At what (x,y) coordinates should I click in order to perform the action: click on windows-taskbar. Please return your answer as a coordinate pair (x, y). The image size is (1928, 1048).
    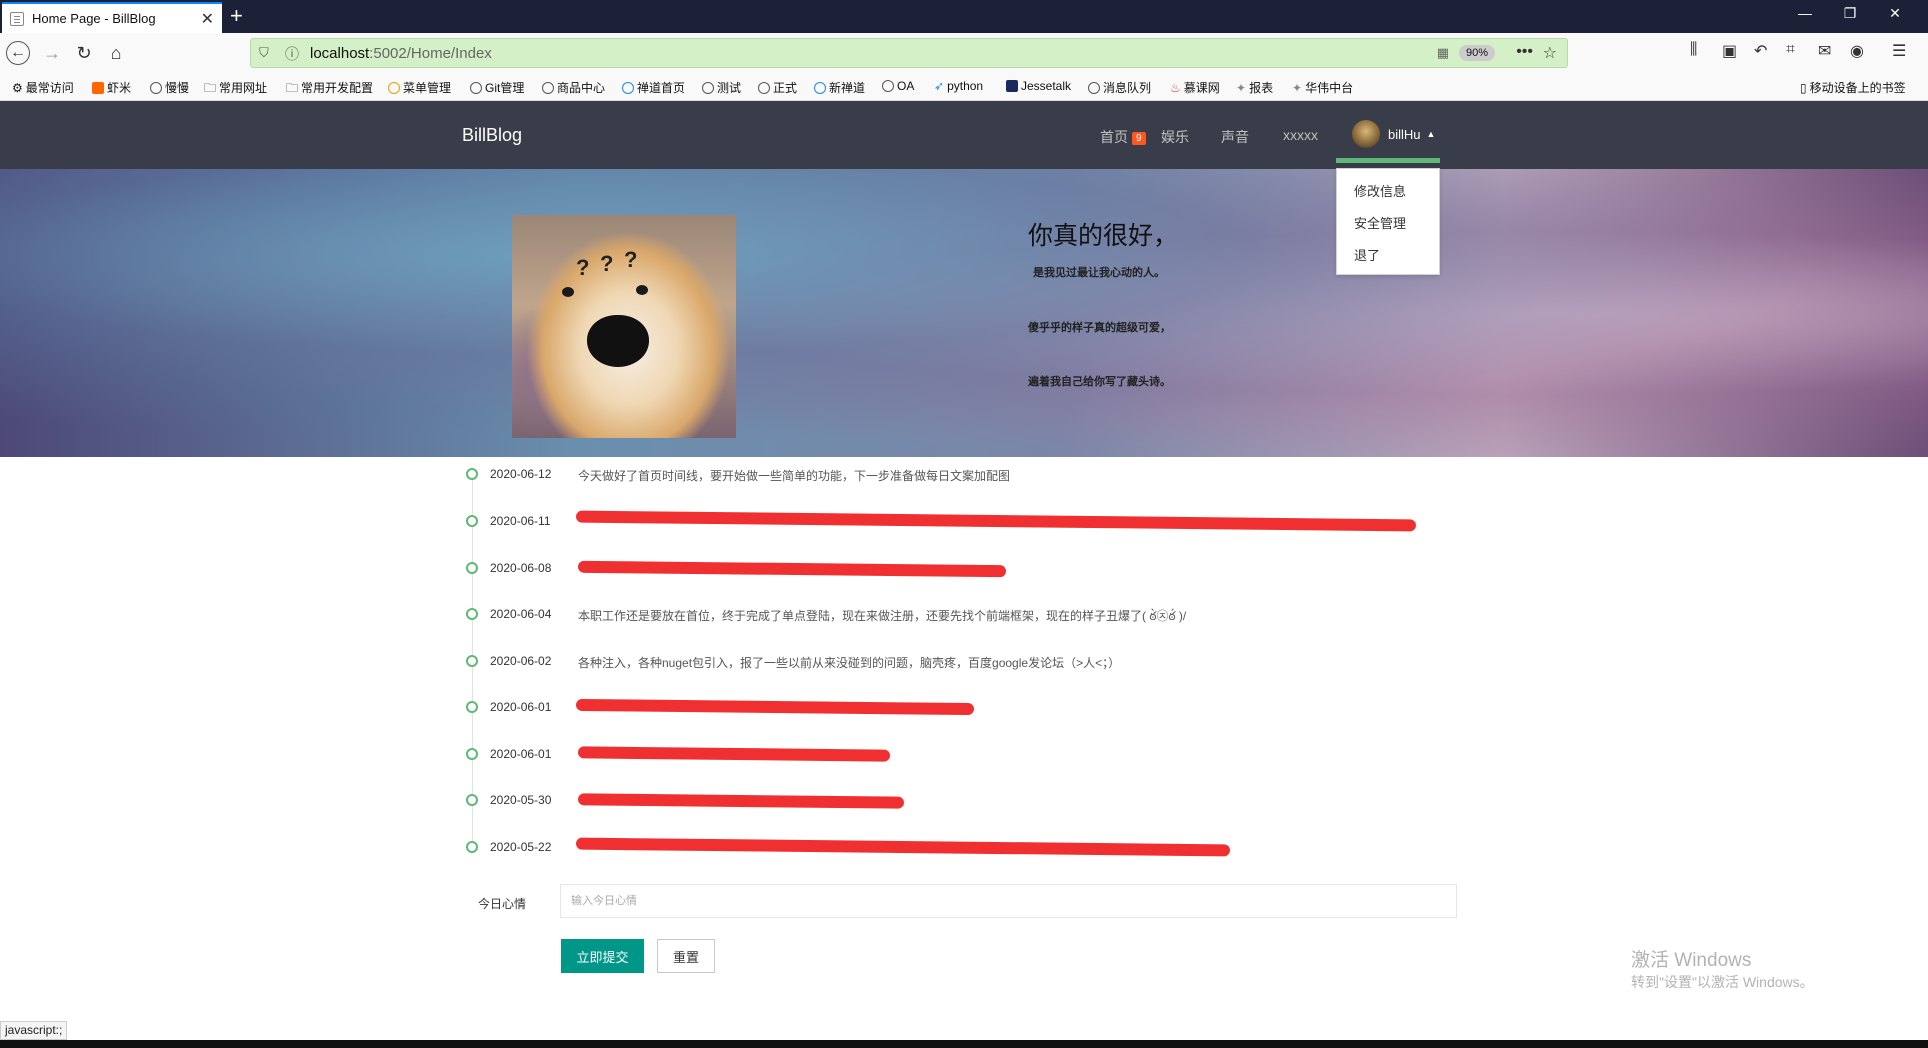
    Looking at the image, I should click on (964, 1044).